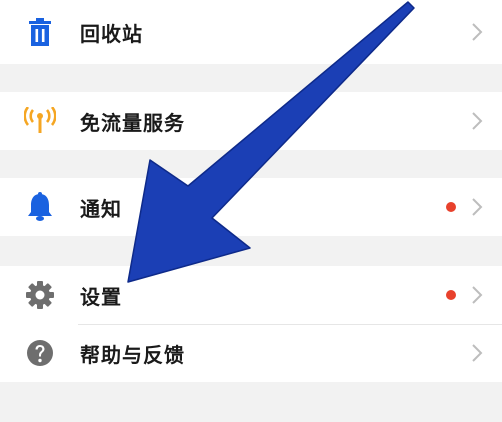 The image size is (502, 422). Describe the element at coordinates (40, 295) in the screenshot. I see `gear-icon` at that location.